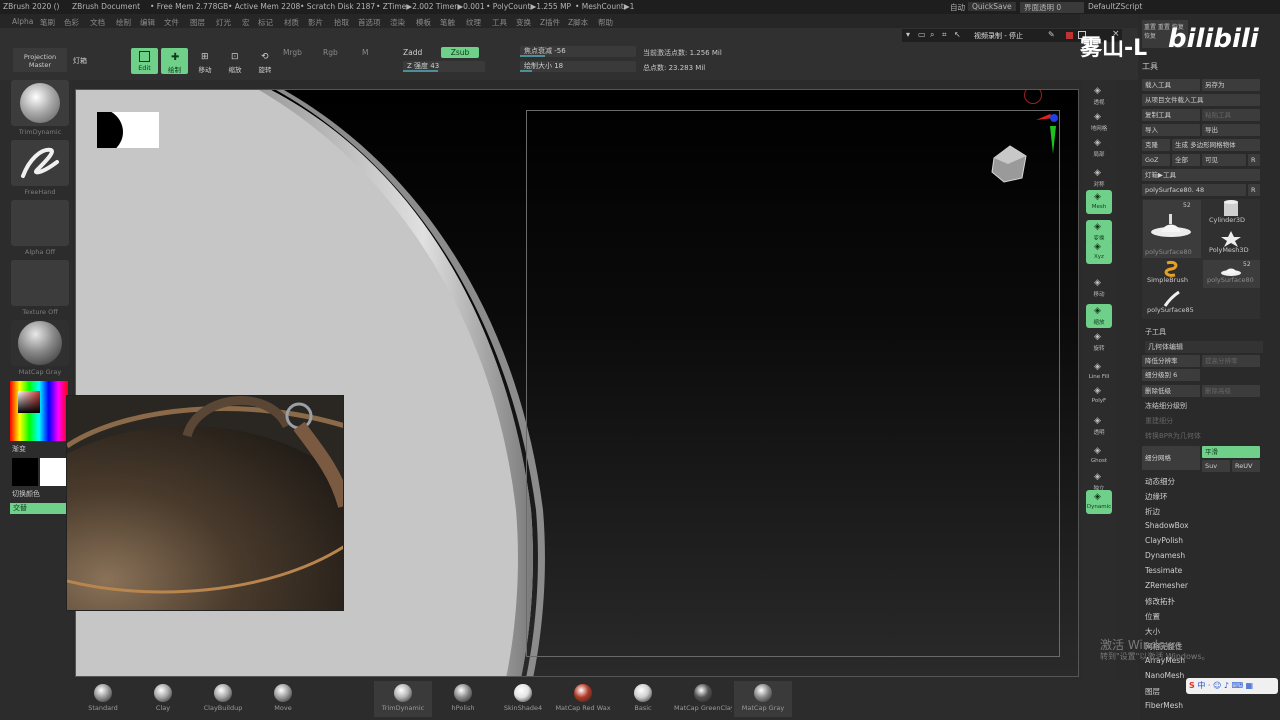 This screenshot has width=1280, height=720. What do you see at coordinates (1194, 190) in the screenshot?
I see `current-tool-slider: polySurface80. 48` at bounding box center [1194, 190].